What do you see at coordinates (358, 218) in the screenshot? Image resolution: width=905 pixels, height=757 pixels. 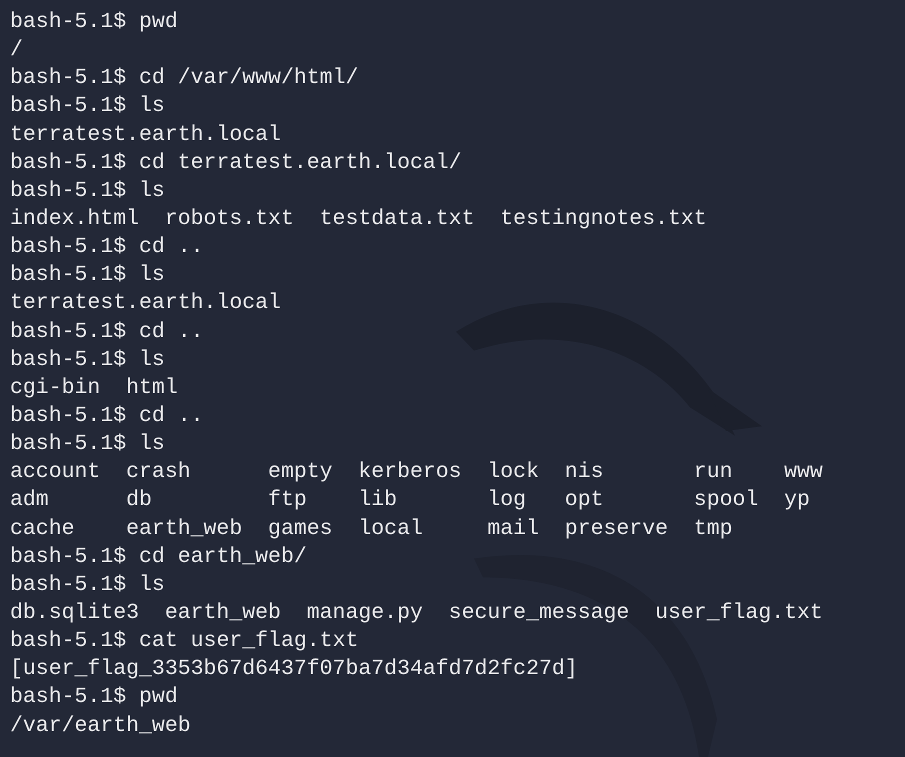 I see `output-text: index.html robots.txt testdata.txt testingnotes.txt` at bounding box center [358, 218].